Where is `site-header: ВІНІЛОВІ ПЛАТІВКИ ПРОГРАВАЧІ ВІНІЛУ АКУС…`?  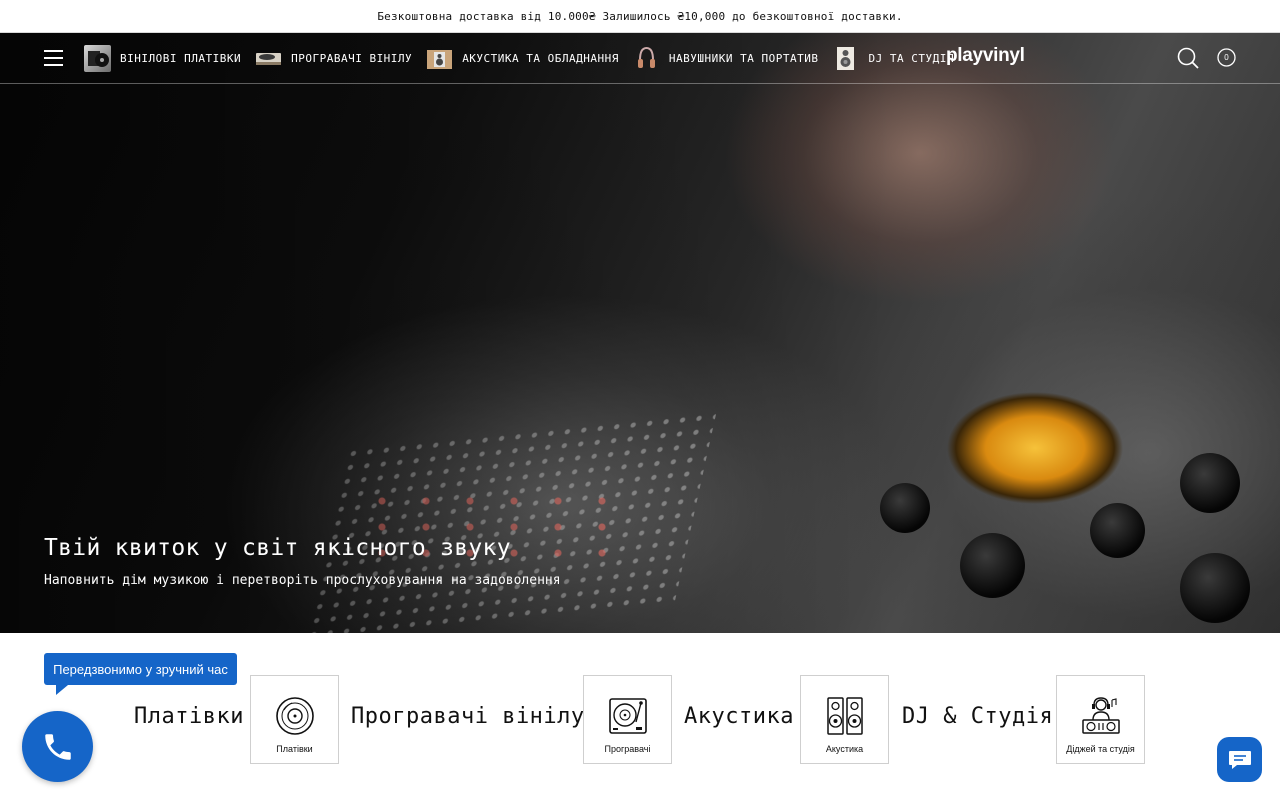 site-header: ВІНІЛОВІ ПЛАТІВКИ ПРОГРАВАЧІ ВІНІЛУ АКУС… is located at coordinates (640, 58).